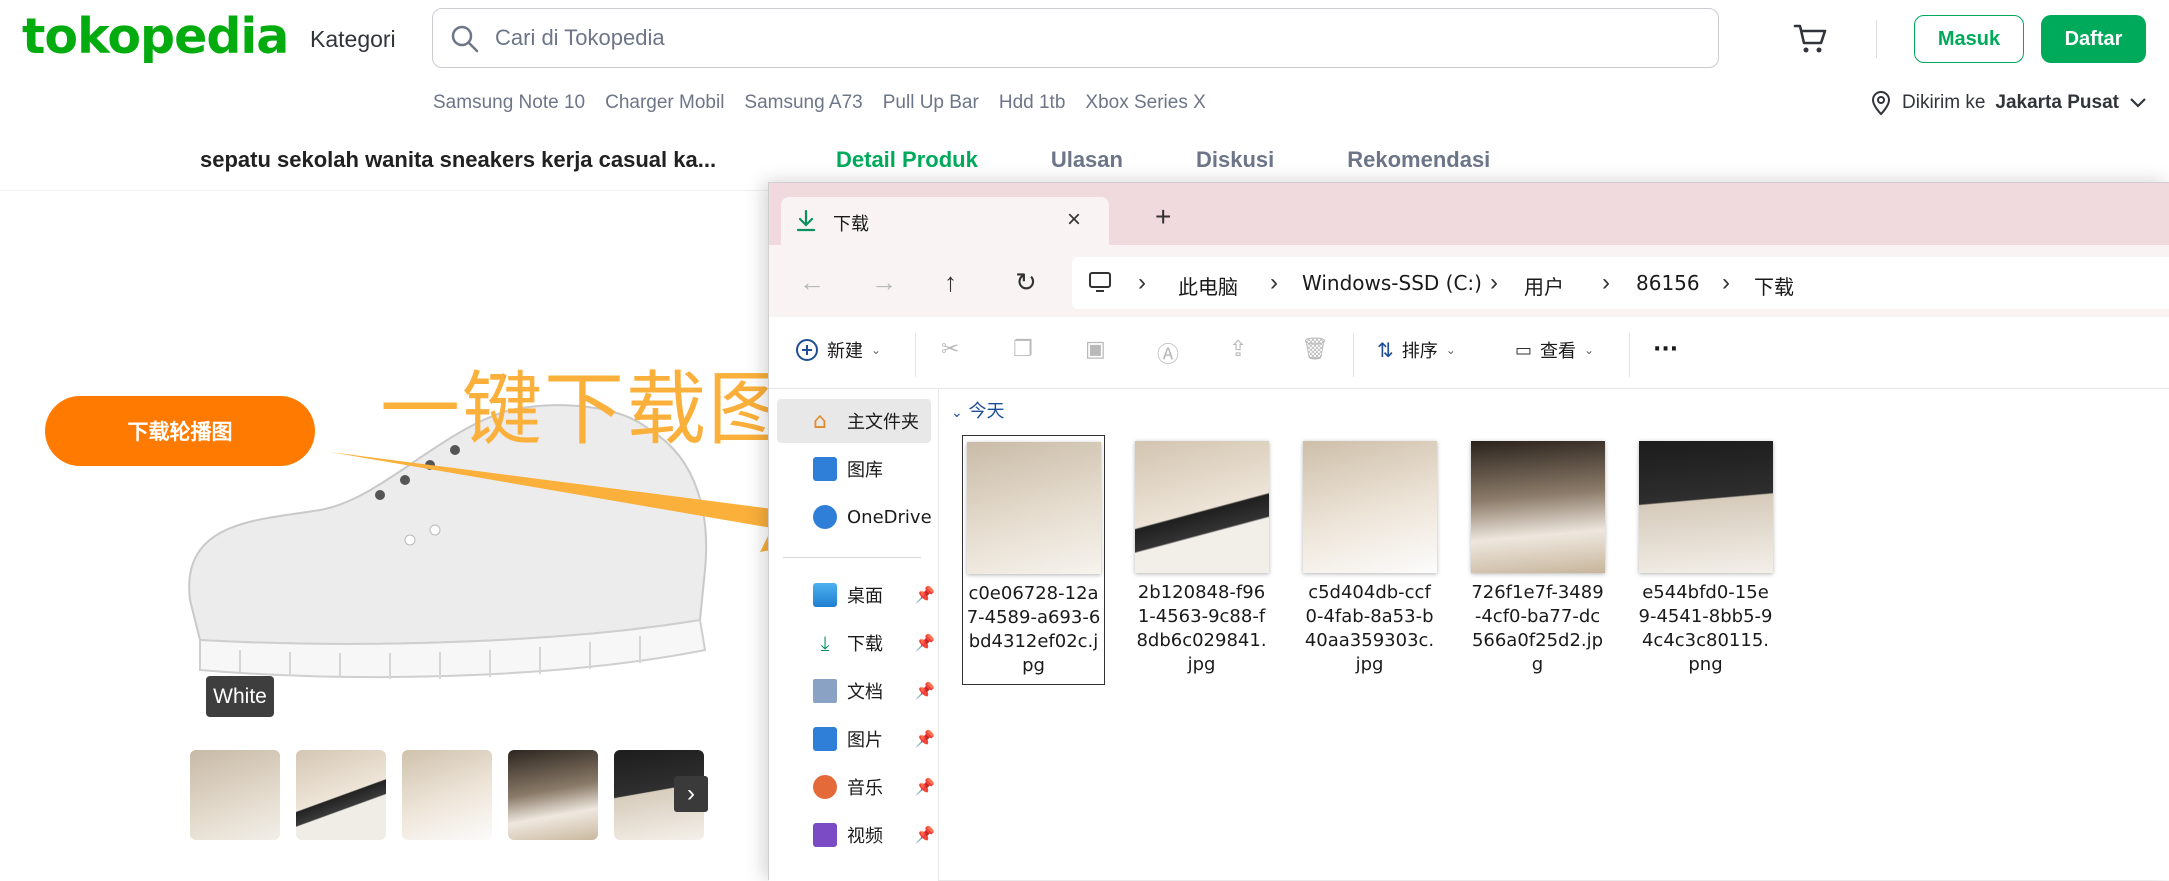 The image size is (2169, 881). Describe the element at coordinates (1544, 285) in the screenshot. I see `breadcrumb-item: 用户` at that location.